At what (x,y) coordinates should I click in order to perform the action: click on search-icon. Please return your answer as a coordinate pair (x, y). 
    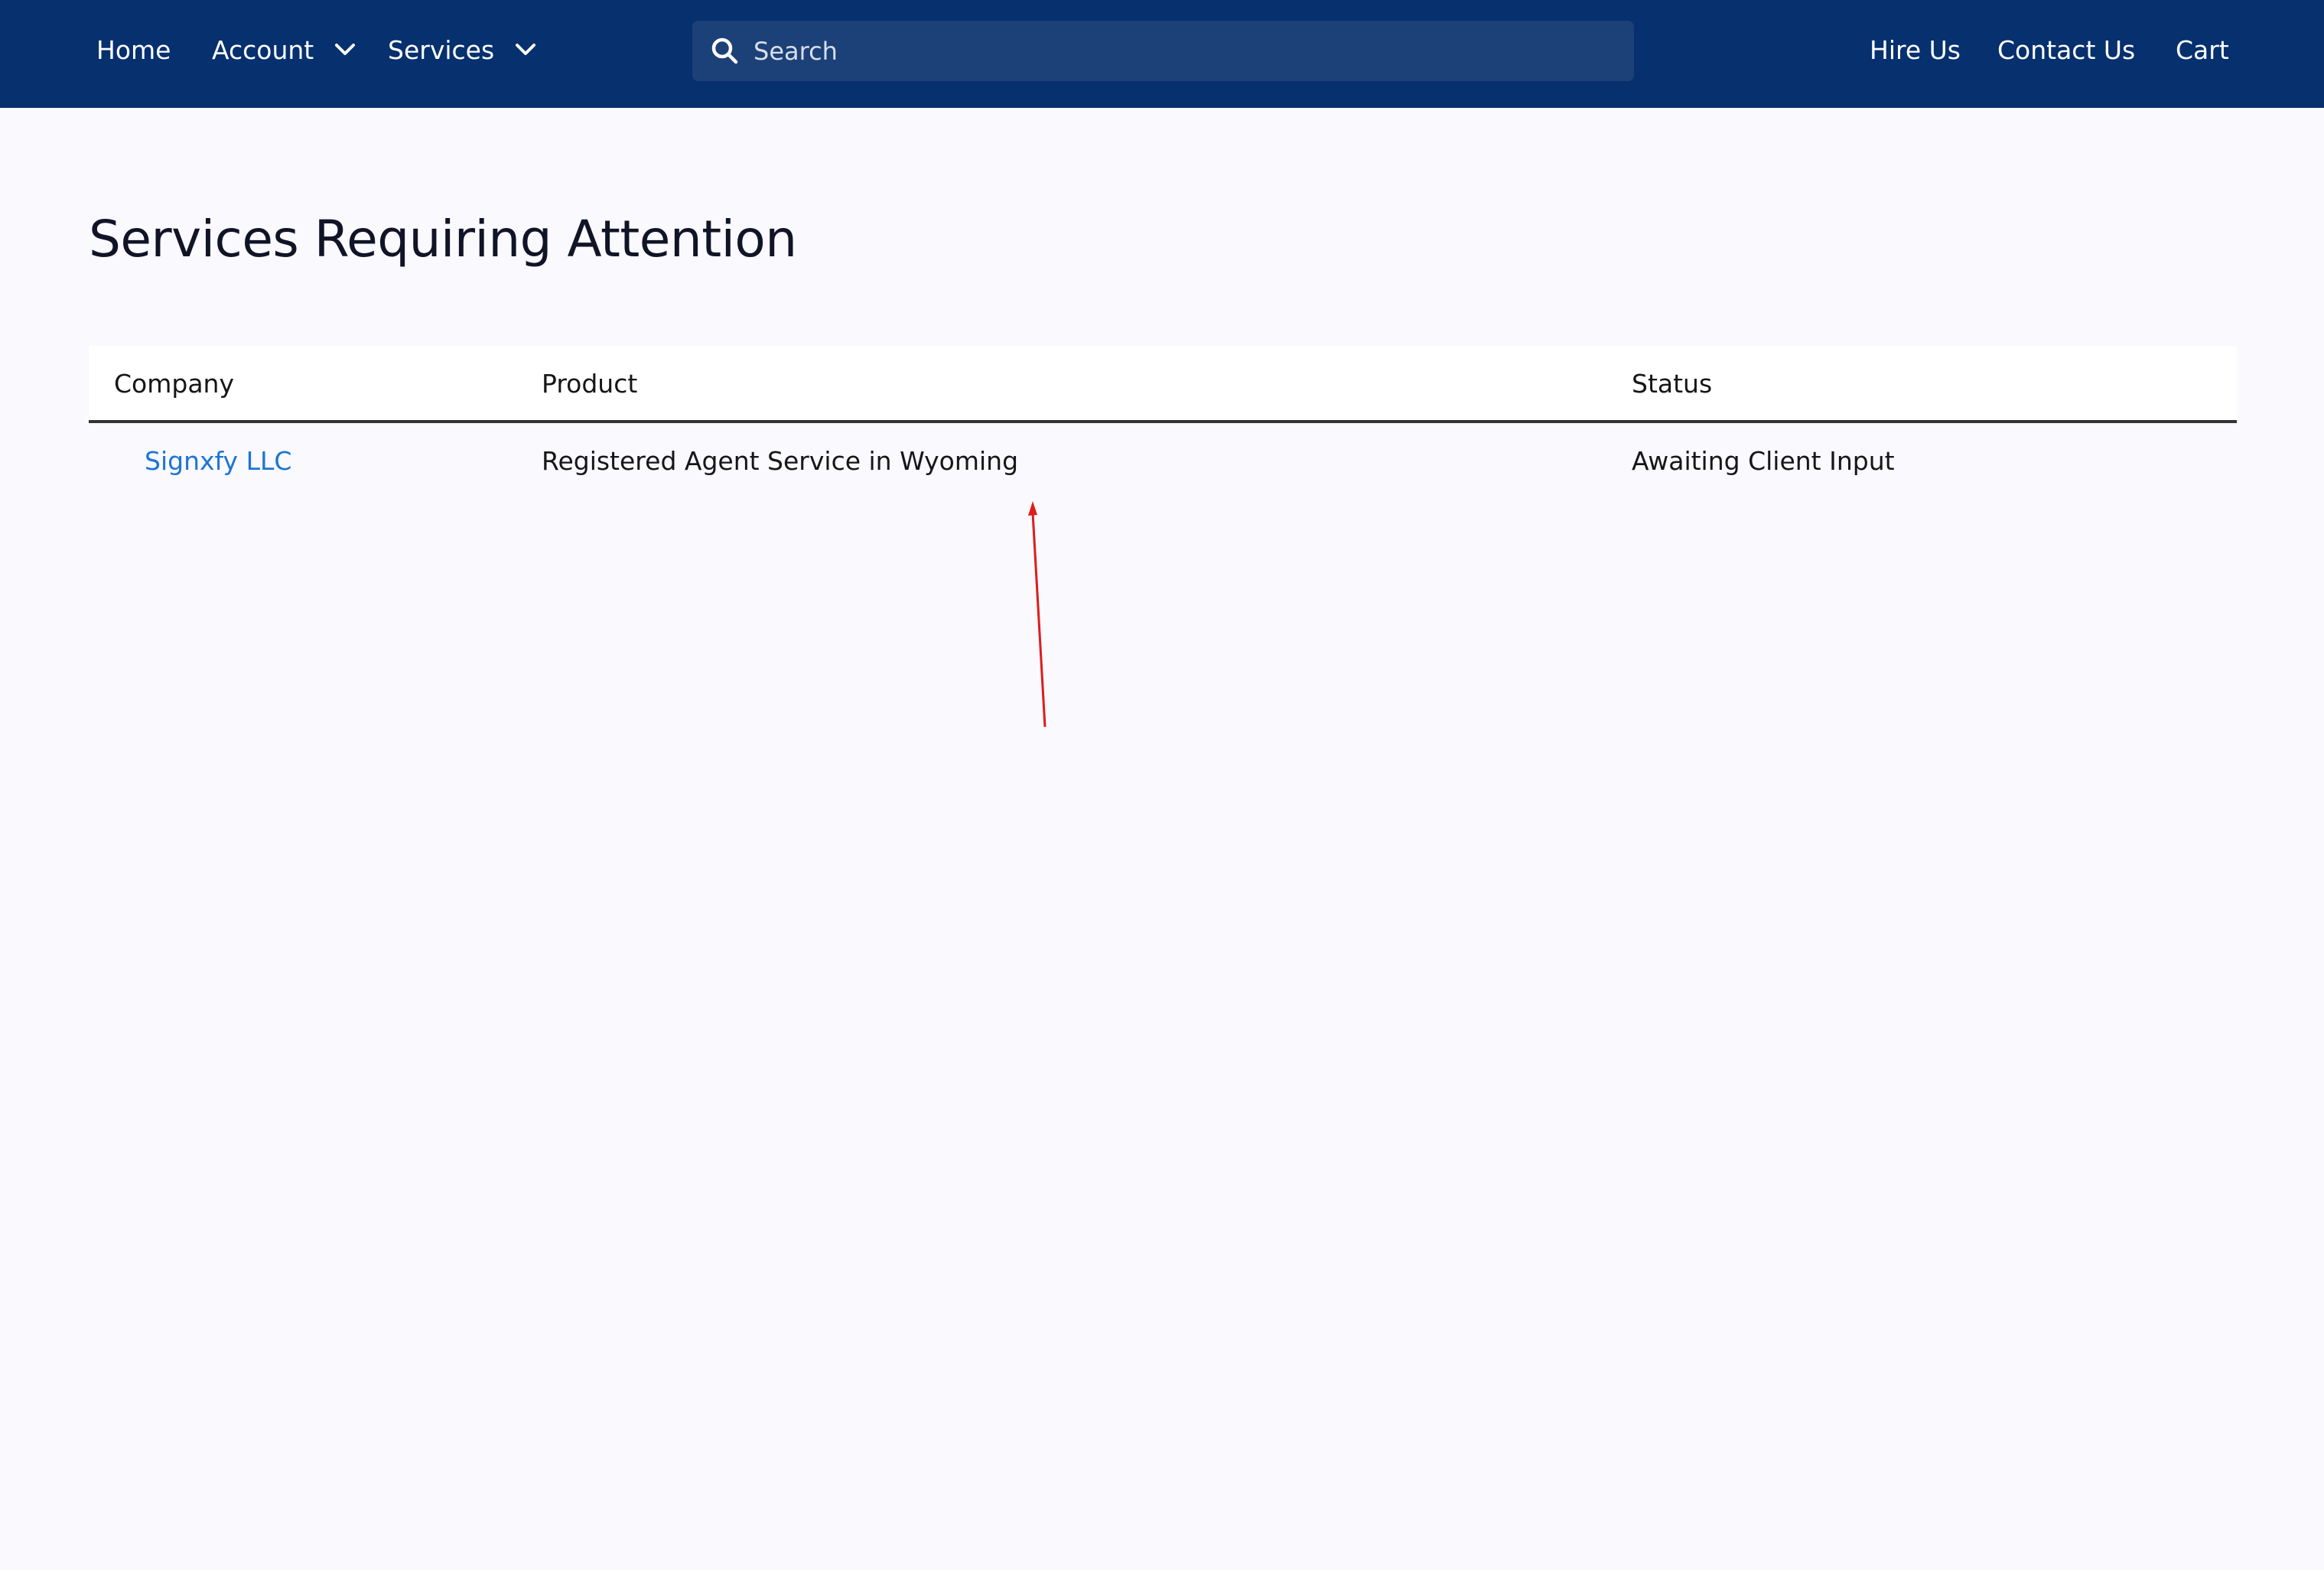
    Looking at the image, I should click on (724, 50).